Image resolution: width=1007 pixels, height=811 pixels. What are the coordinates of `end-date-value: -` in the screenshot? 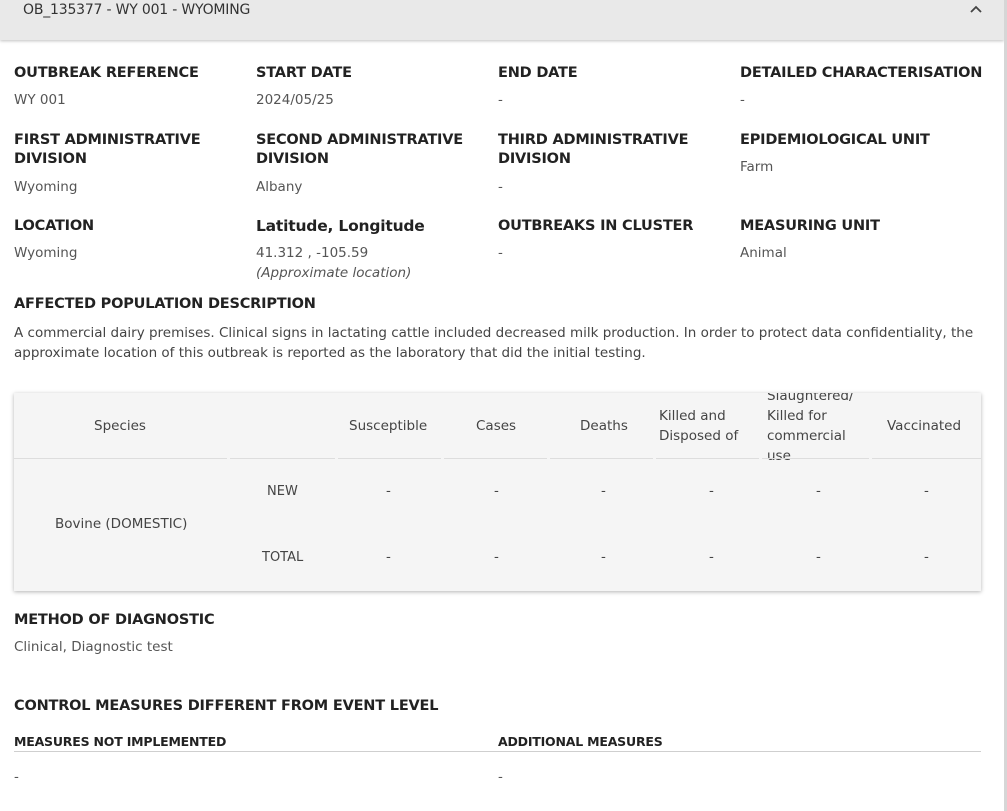 It's located at (500, 100).